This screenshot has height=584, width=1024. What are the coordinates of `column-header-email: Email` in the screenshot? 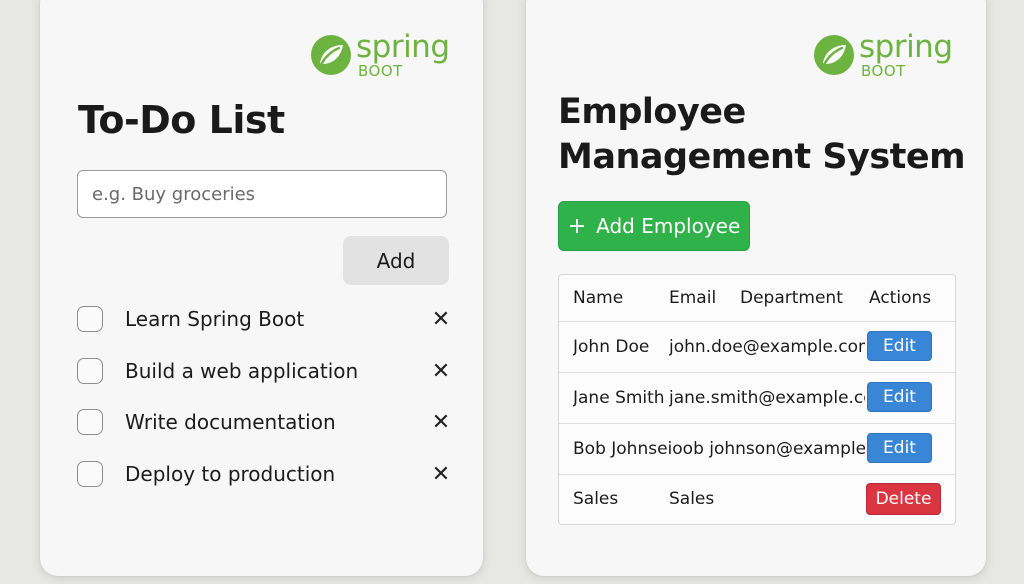 It's located at (693, 298).